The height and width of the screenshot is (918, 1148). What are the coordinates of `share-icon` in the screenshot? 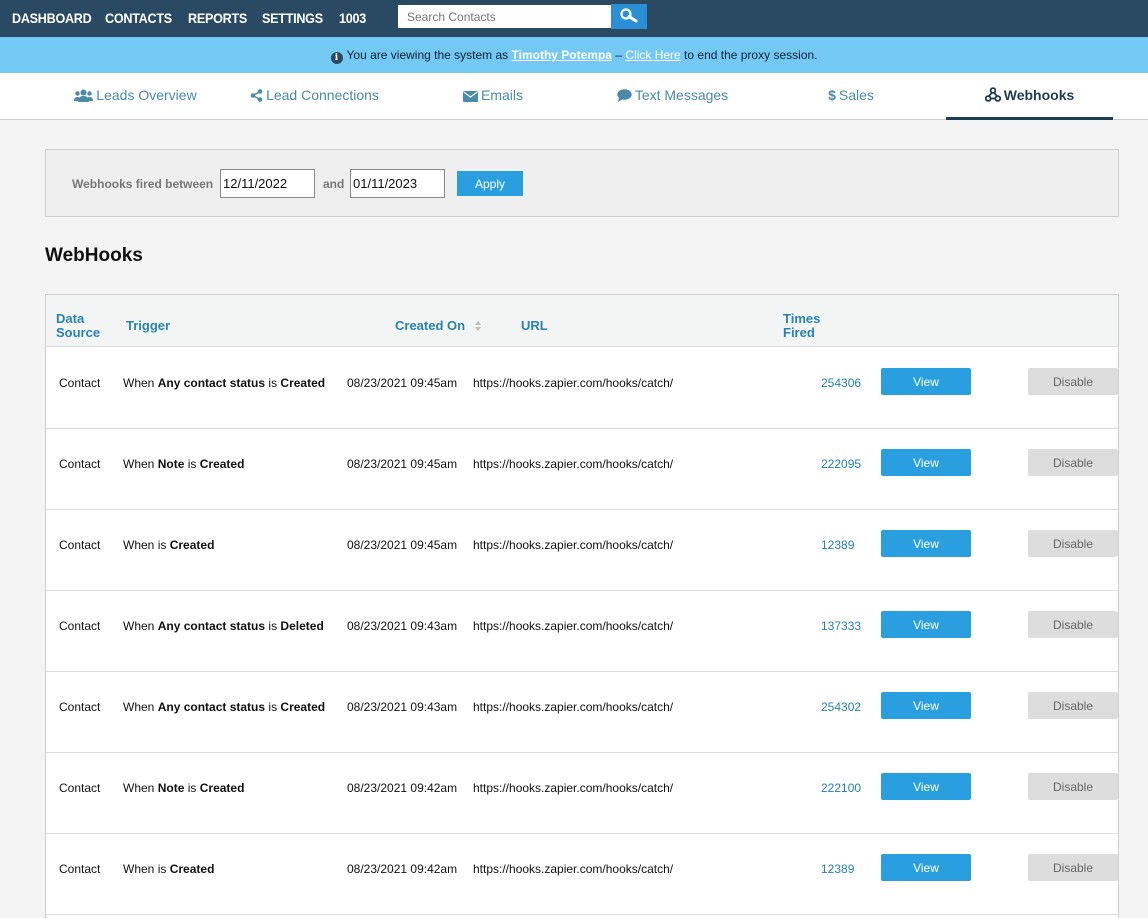 It's located at (256, 95).